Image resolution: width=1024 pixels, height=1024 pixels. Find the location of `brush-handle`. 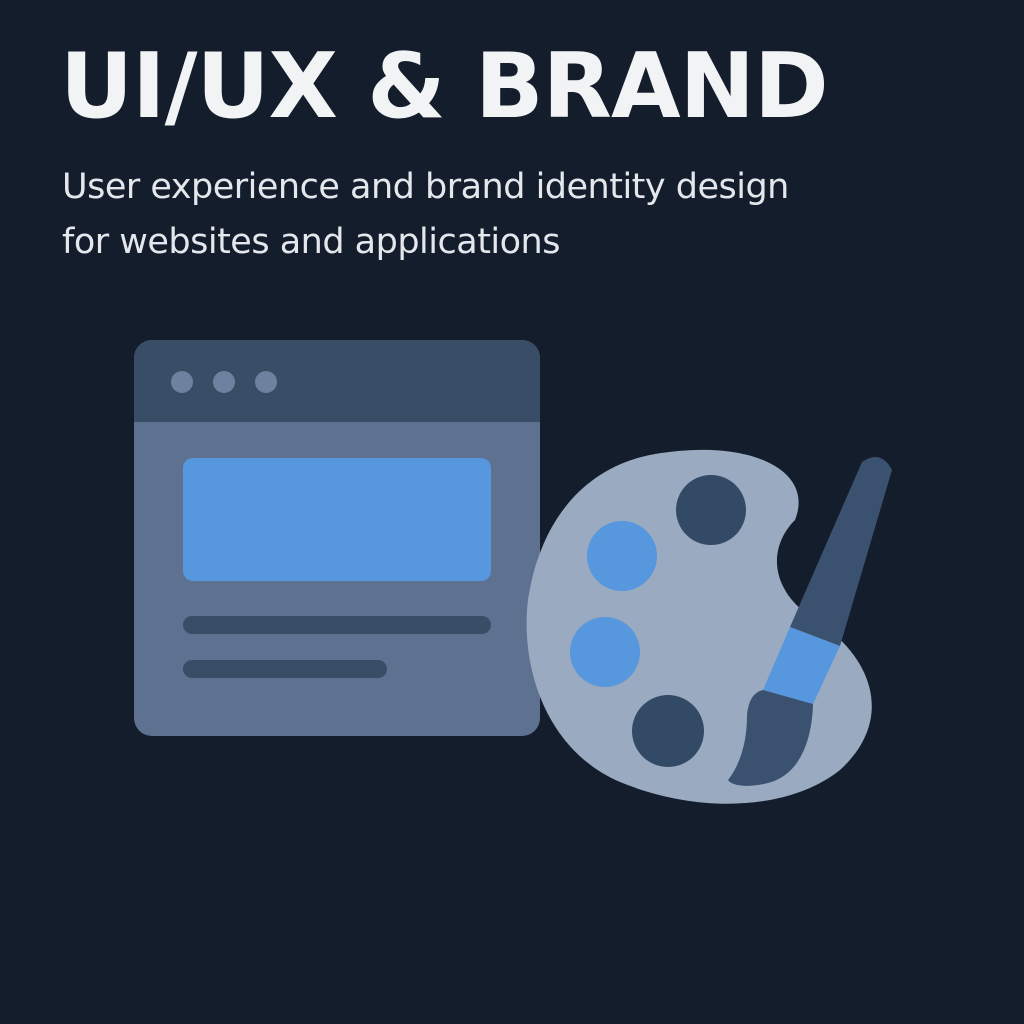

brush-handle is located at coordinates (841, 551).